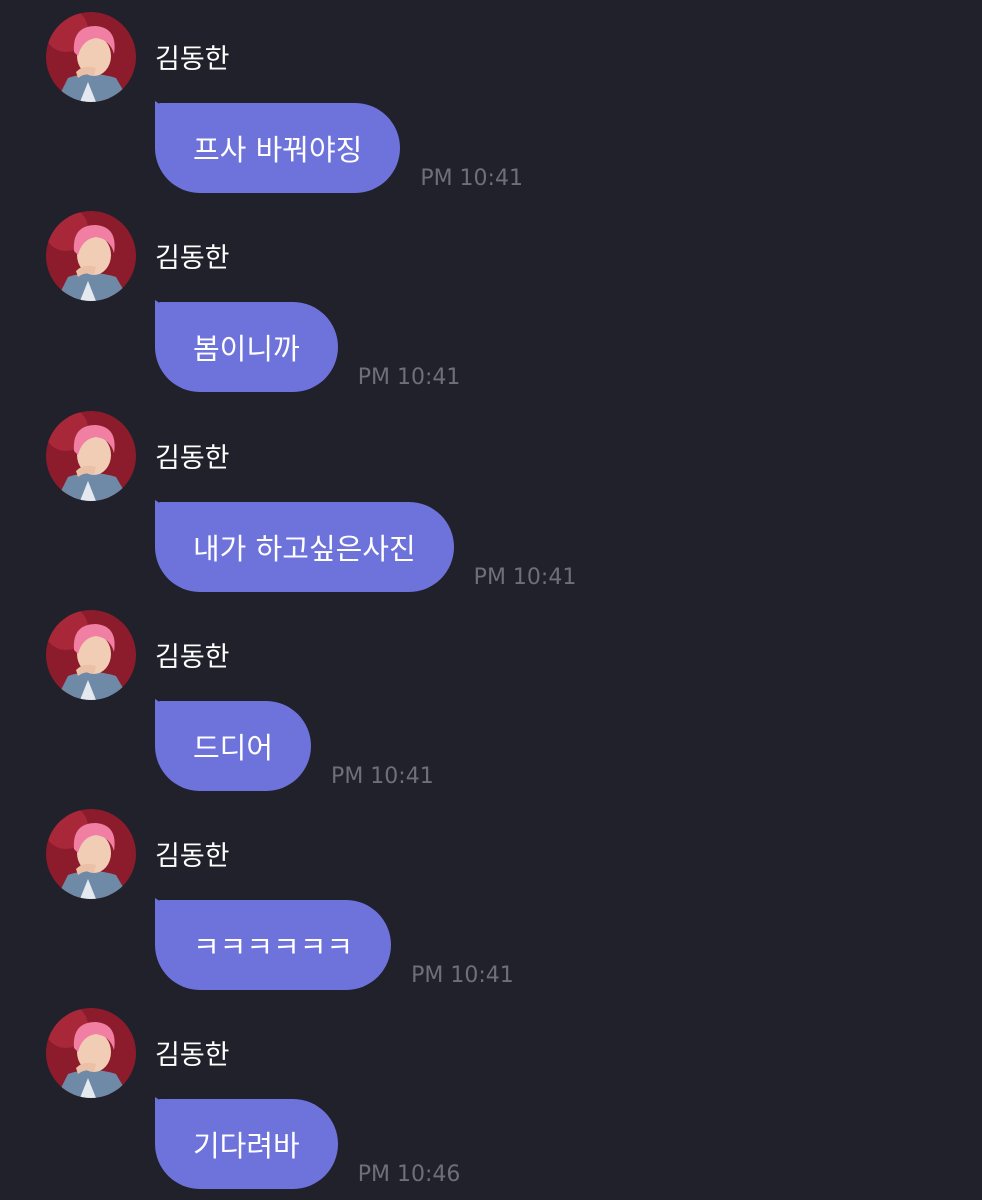 This screenshot has width=982, height=1200. I want to click on message-group: 드디어 PM 10:41, so click(294, 745).